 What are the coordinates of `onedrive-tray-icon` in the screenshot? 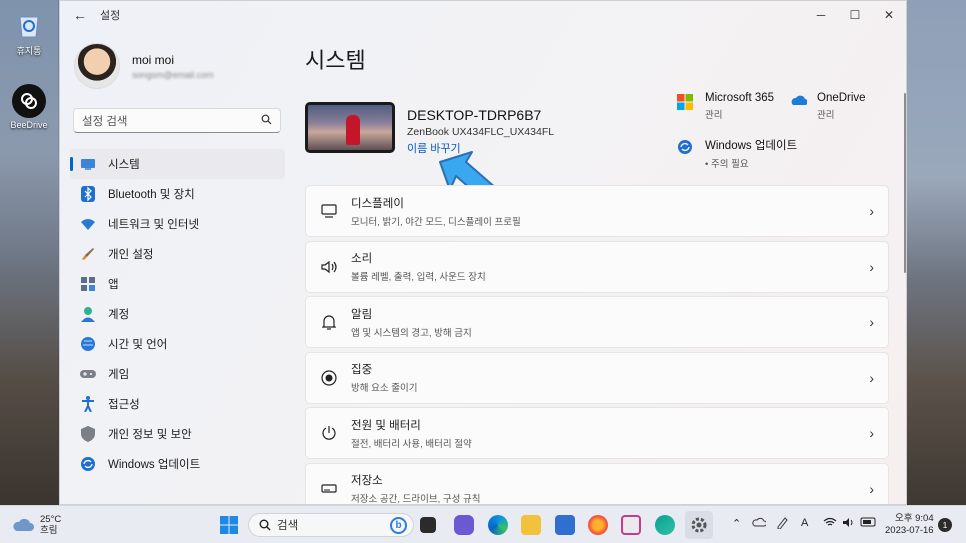 It's located at (759, 522).